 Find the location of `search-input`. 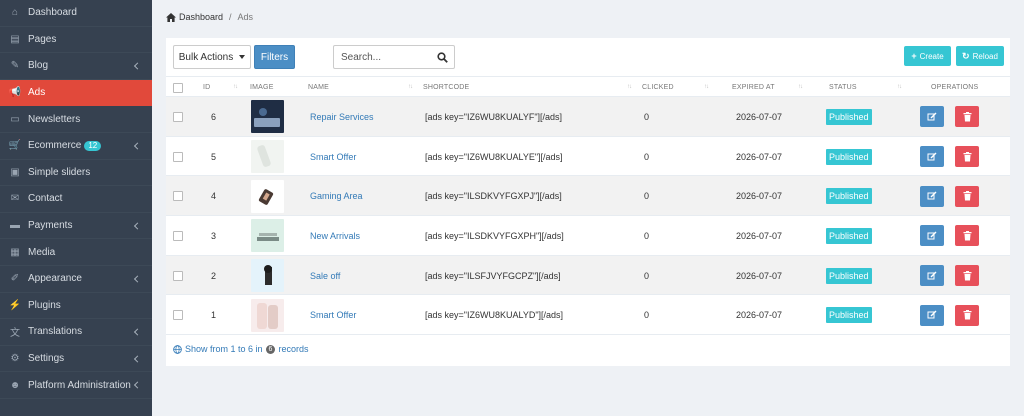

search-input is located at coordinates (384, 57).